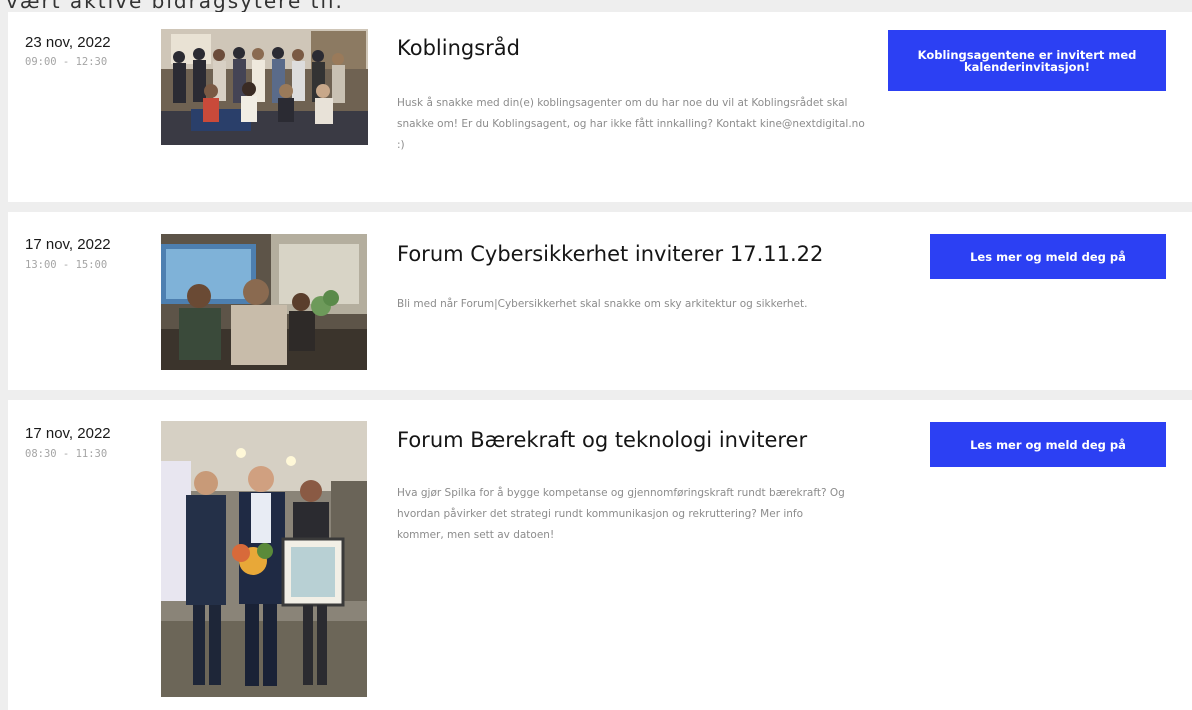  Describe the element at coordinates (66, 62) in the screenshot. I see `event-time: 09:00 - 12:30` at that location.